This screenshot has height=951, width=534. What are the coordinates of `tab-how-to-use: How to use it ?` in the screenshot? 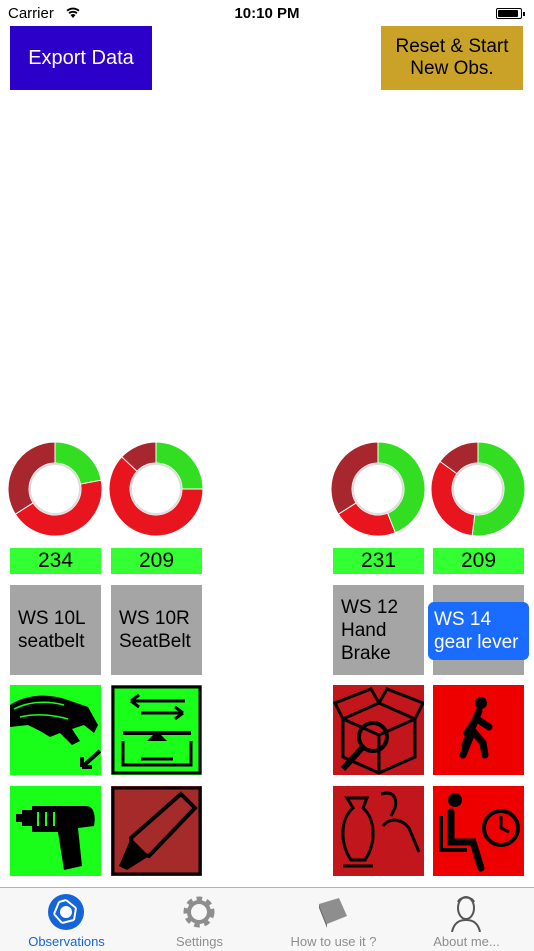 It's located at (333, 919).